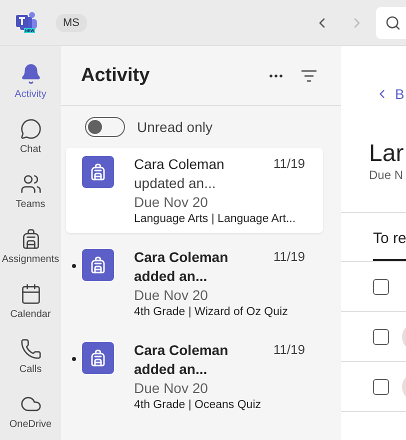 This screenshot has width=406, height=440. What do you see at coordinates (211, 312) in the screenshot?
I see `item-context: 4th Grade | Wizard of Oz Quiz` at bounding box center [211, 312].